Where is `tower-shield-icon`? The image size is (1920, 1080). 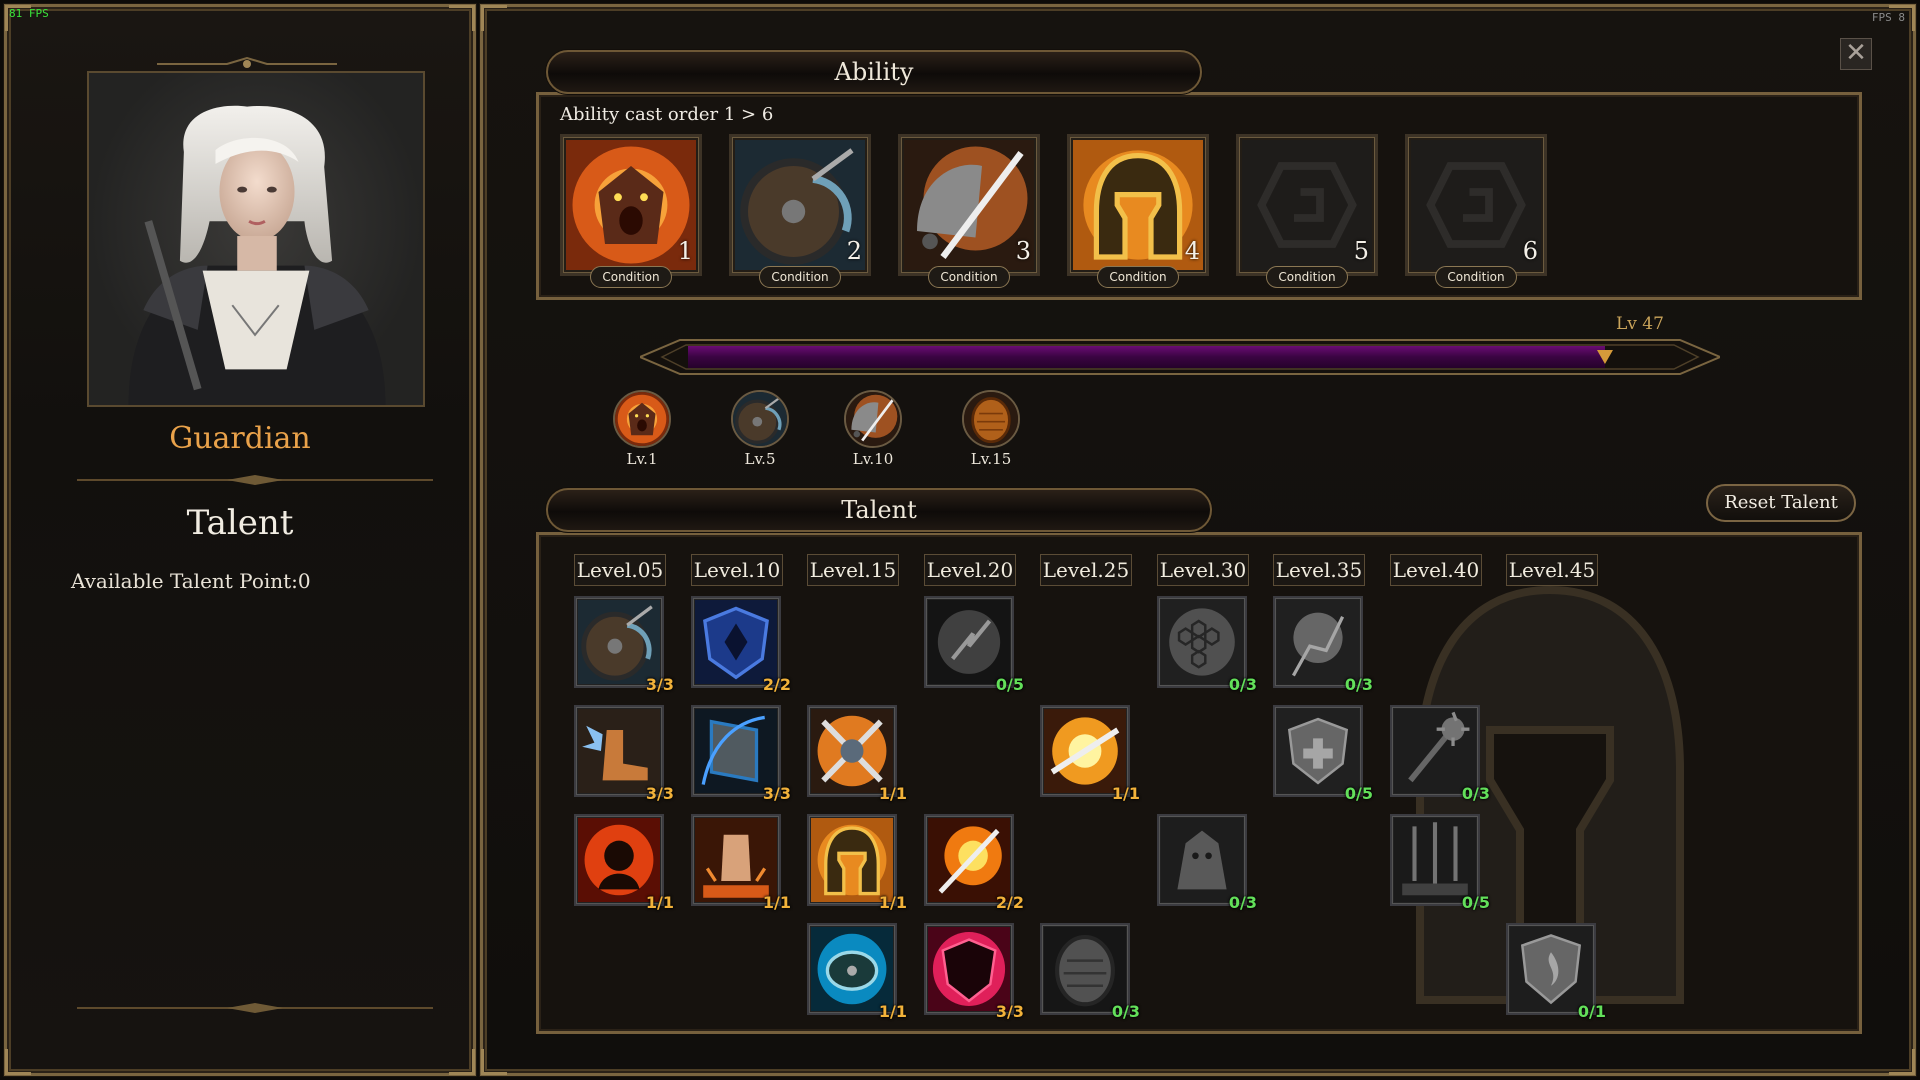
tower-shield-icon is located at coordinates (736, 751).